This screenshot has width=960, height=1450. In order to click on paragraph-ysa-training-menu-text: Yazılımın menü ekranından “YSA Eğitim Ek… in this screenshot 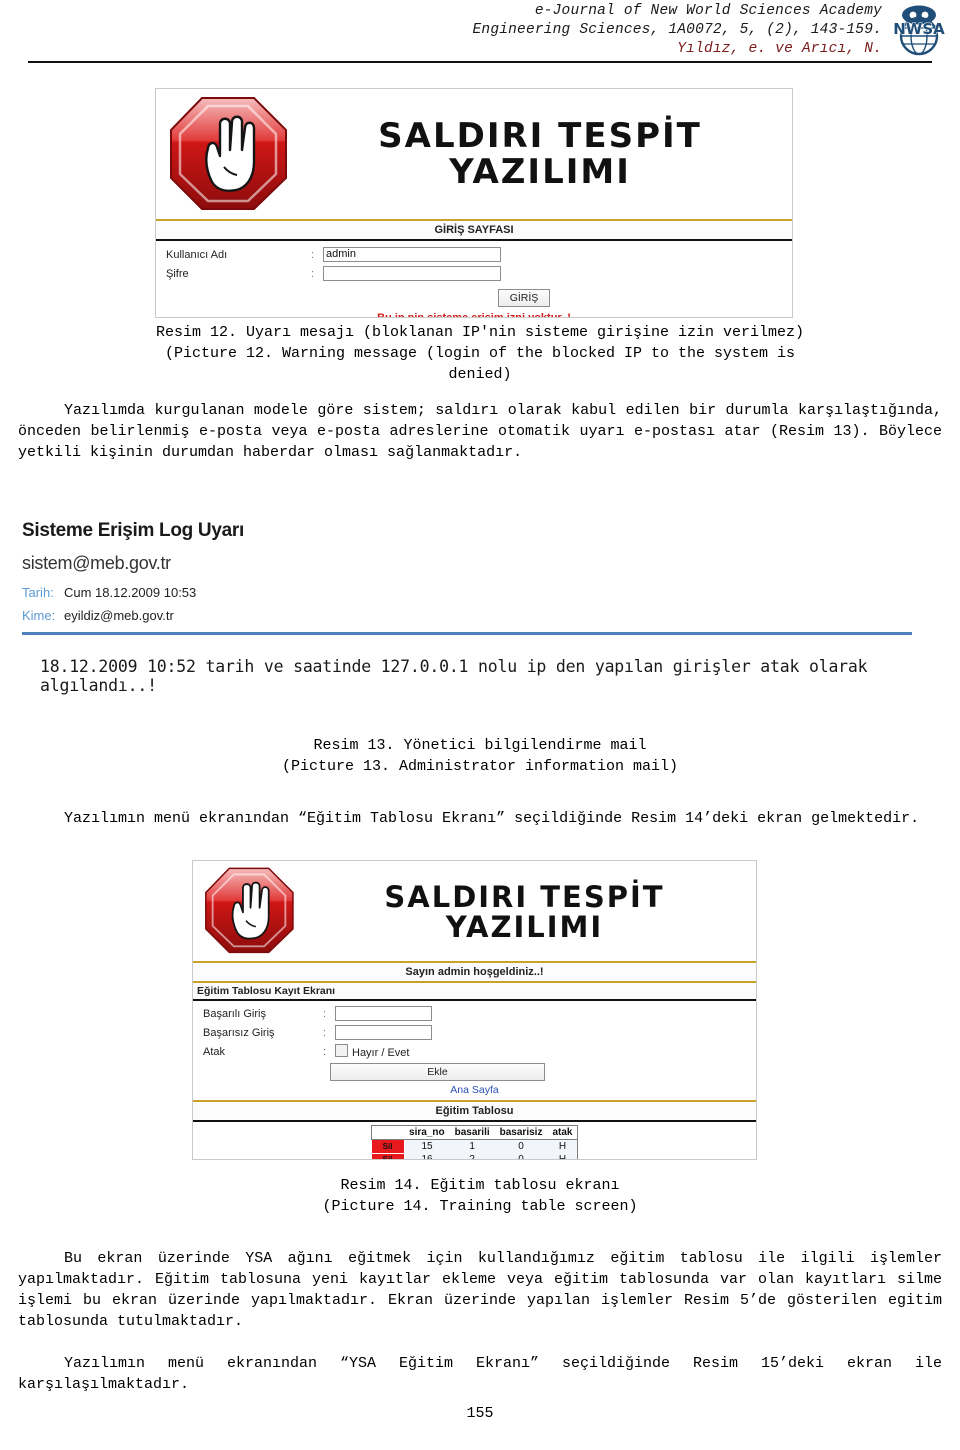, I will do `click(480, 1374)`.